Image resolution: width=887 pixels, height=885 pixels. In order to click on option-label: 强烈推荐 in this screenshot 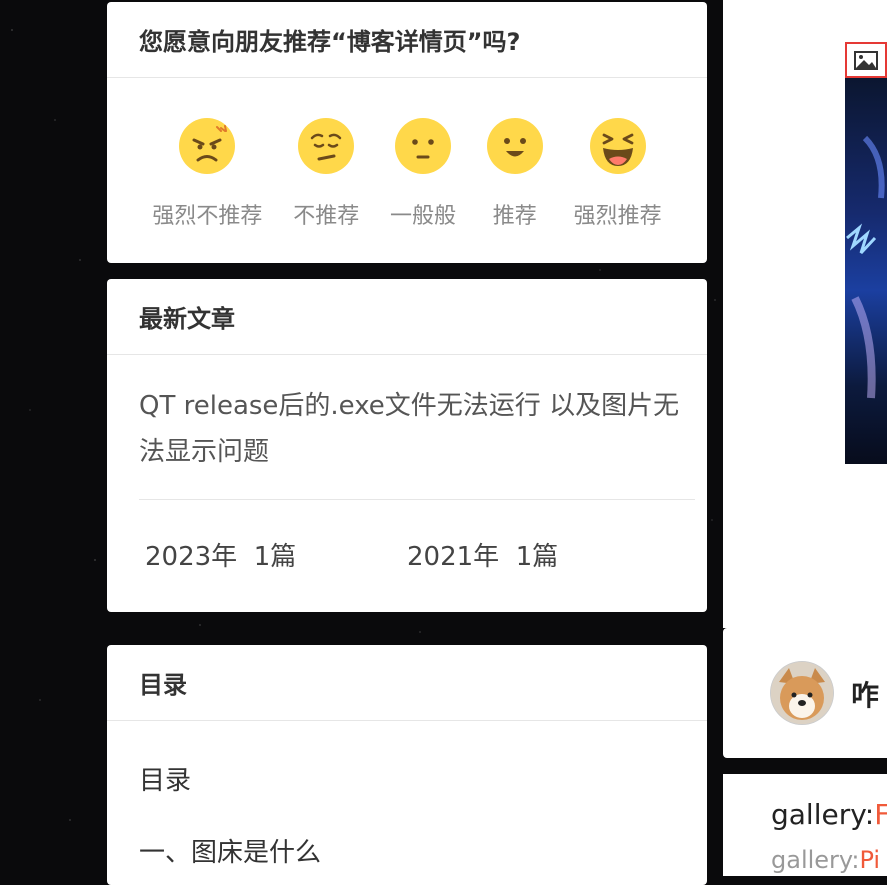, I will do `click(617, 216)`.